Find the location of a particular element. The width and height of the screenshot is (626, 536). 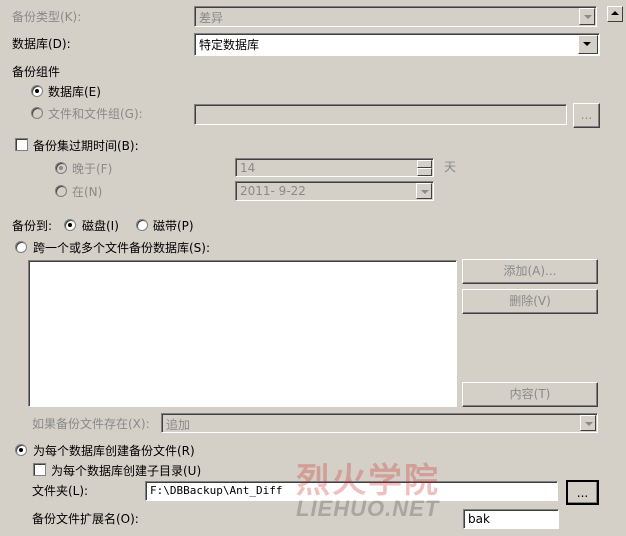

extension-value: bak is located at coordinates (479, 519).